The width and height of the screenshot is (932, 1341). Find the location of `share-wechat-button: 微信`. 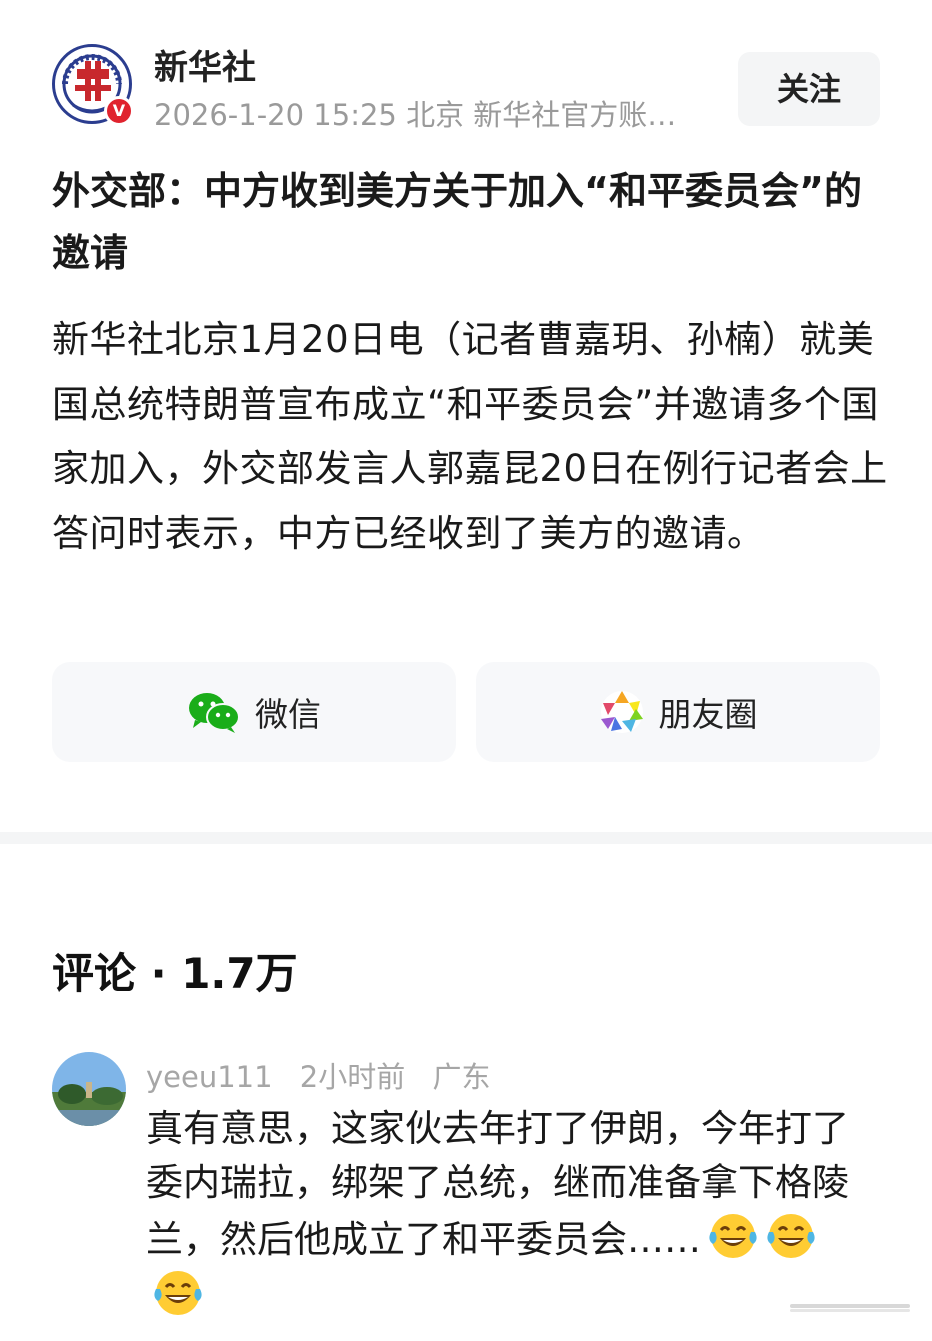

share-wechat-button: 微信 is located at coordinates (254, 712).